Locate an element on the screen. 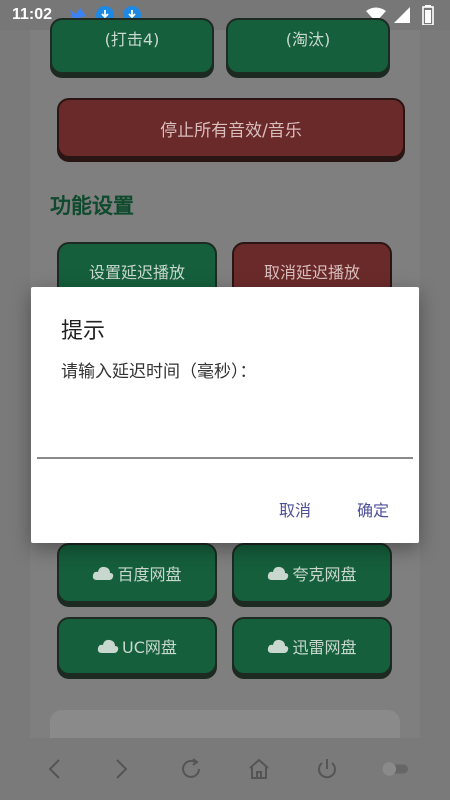 Image resolution: width=450 pixels, height=800 pixels. cancel-button: 取消 is located at coordinates (295, 509).